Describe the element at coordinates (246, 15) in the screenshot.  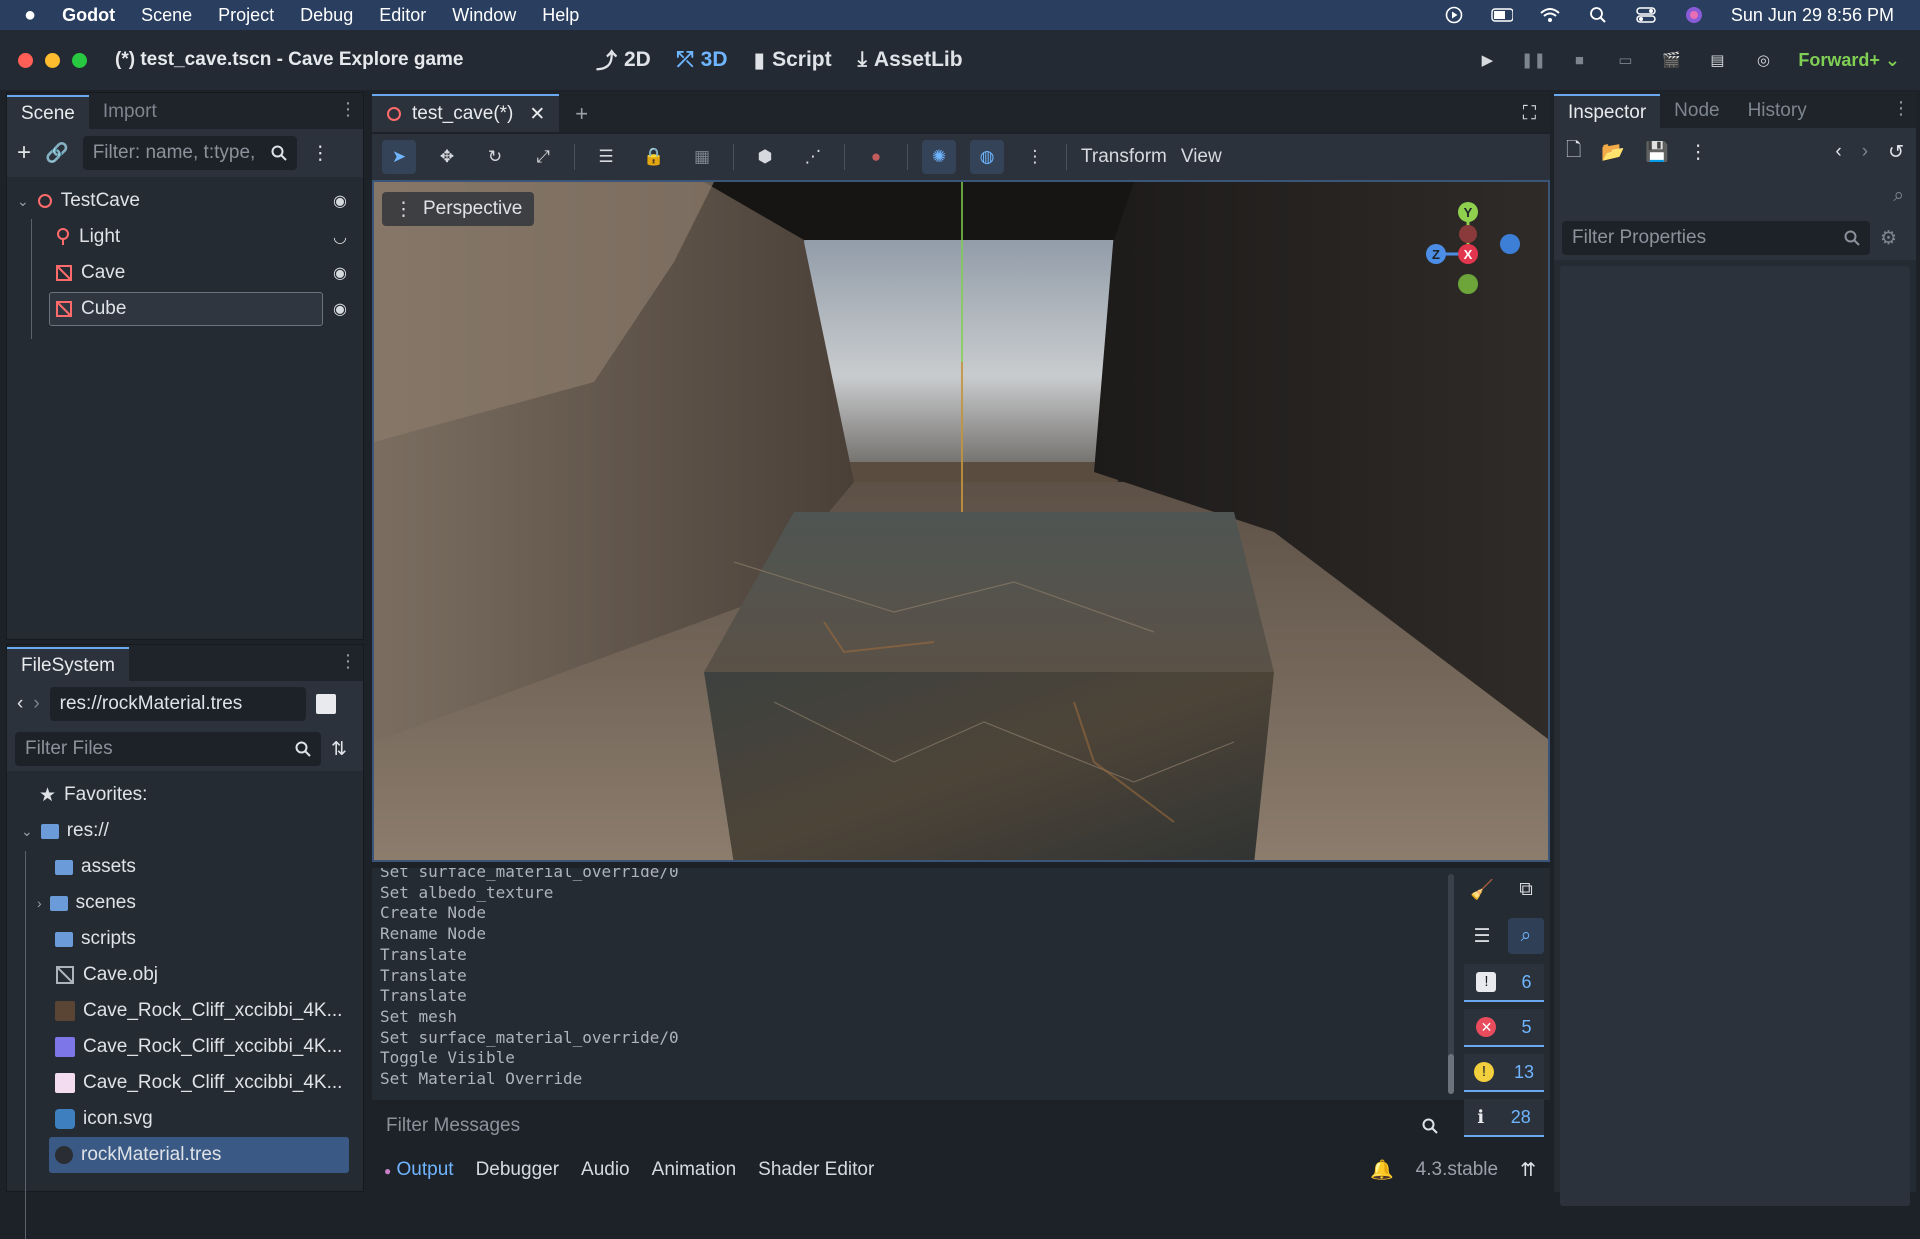
I see `menu-project: Project` at that location.